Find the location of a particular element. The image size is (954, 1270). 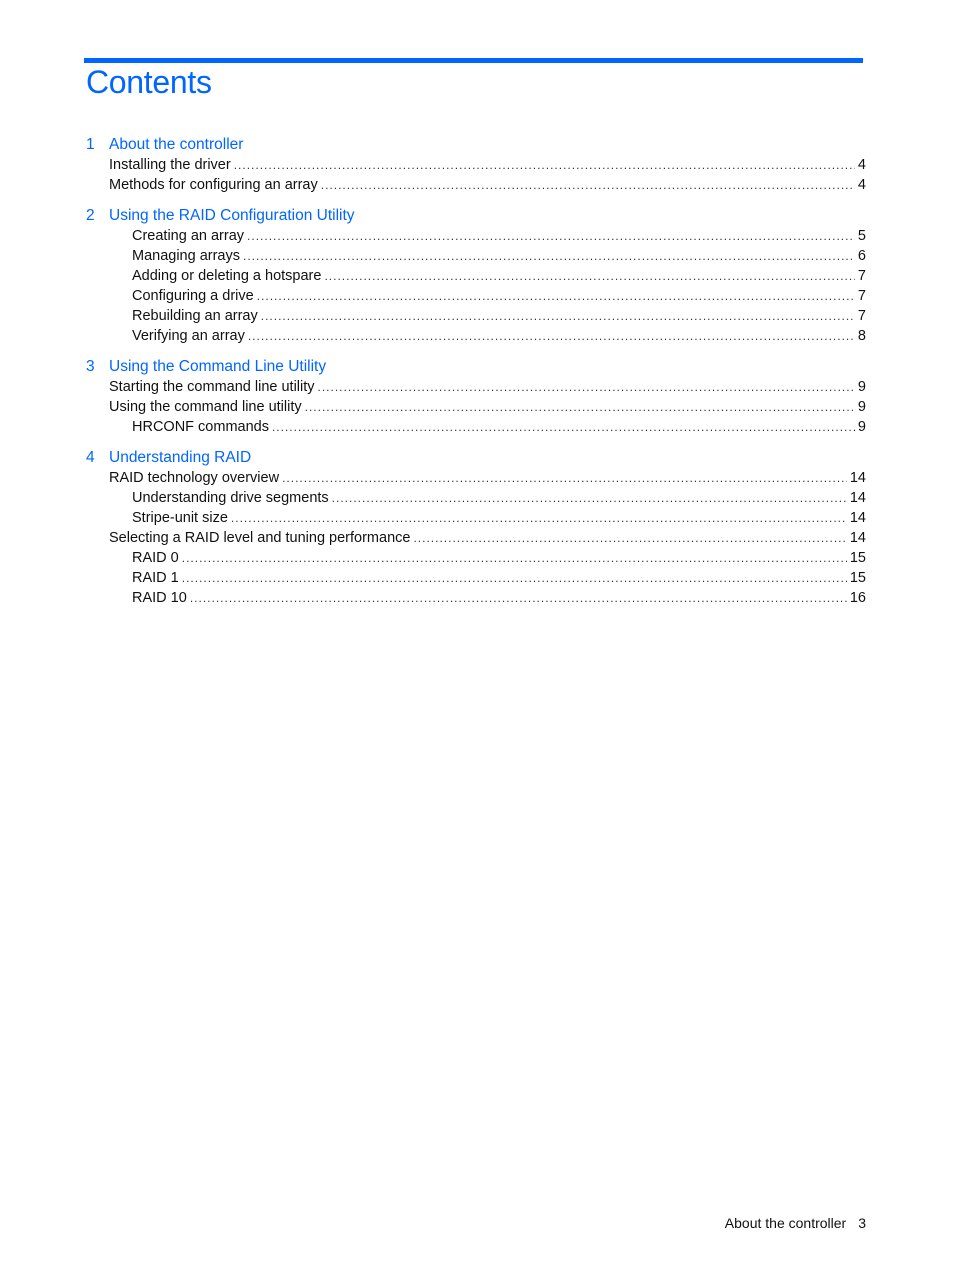

page-footer: About the controller 3 is located at coordinates (795, 1223).